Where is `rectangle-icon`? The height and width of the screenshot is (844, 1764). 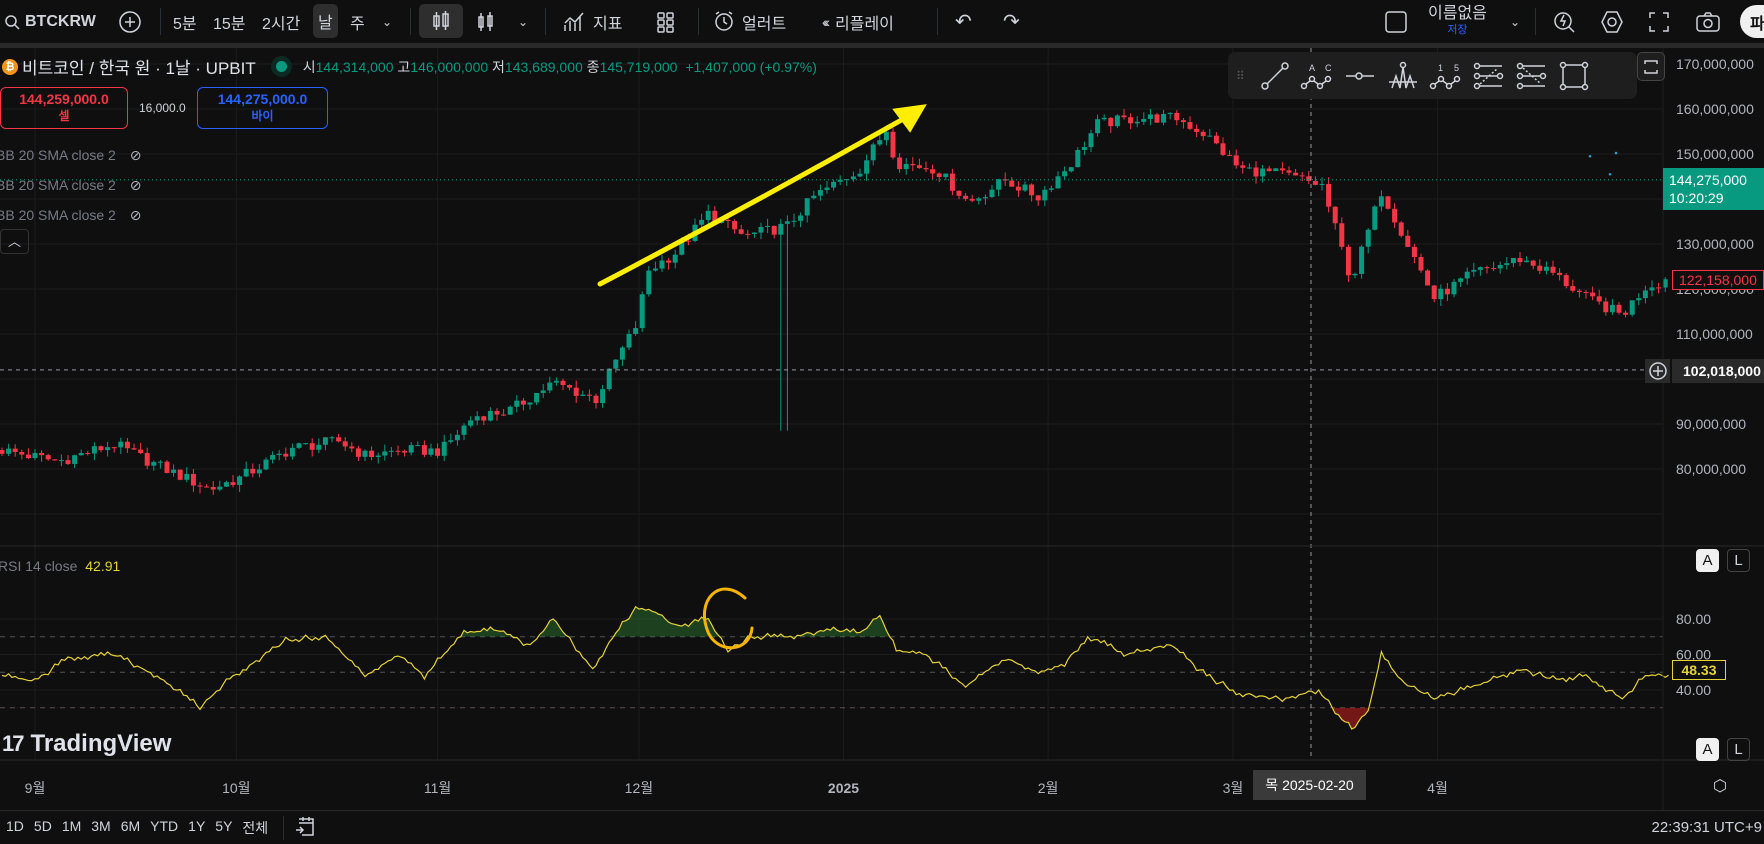 rectangle-icon is located at coordinates (1575, 76).